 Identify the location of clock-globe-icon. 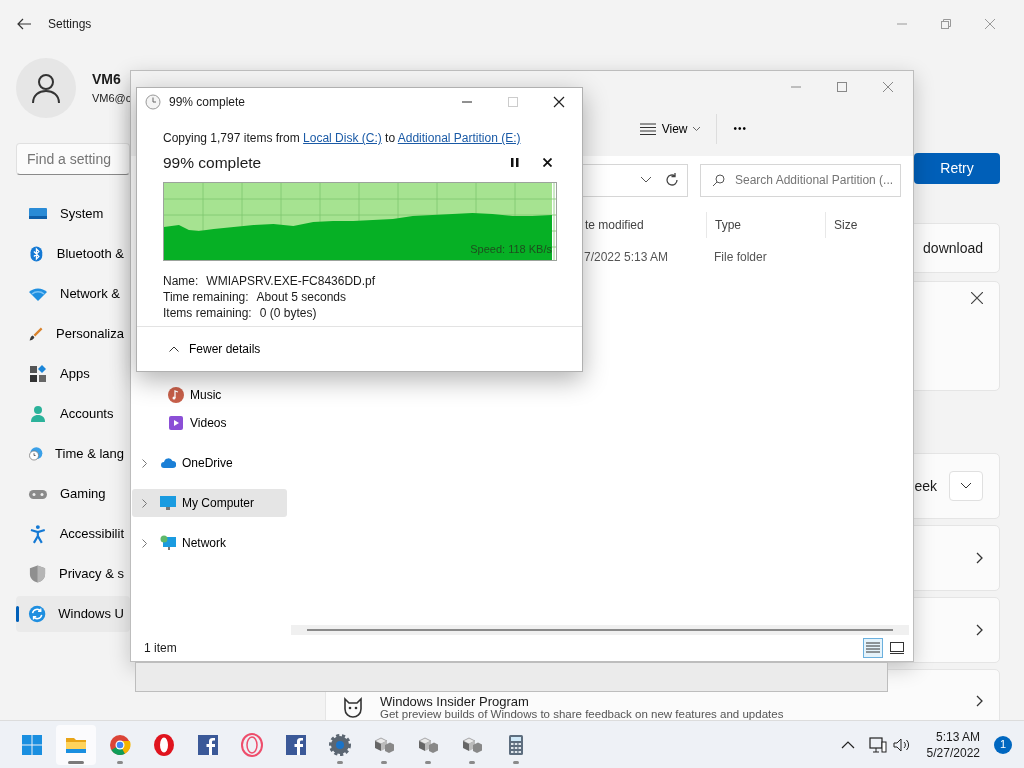
(36, 454).